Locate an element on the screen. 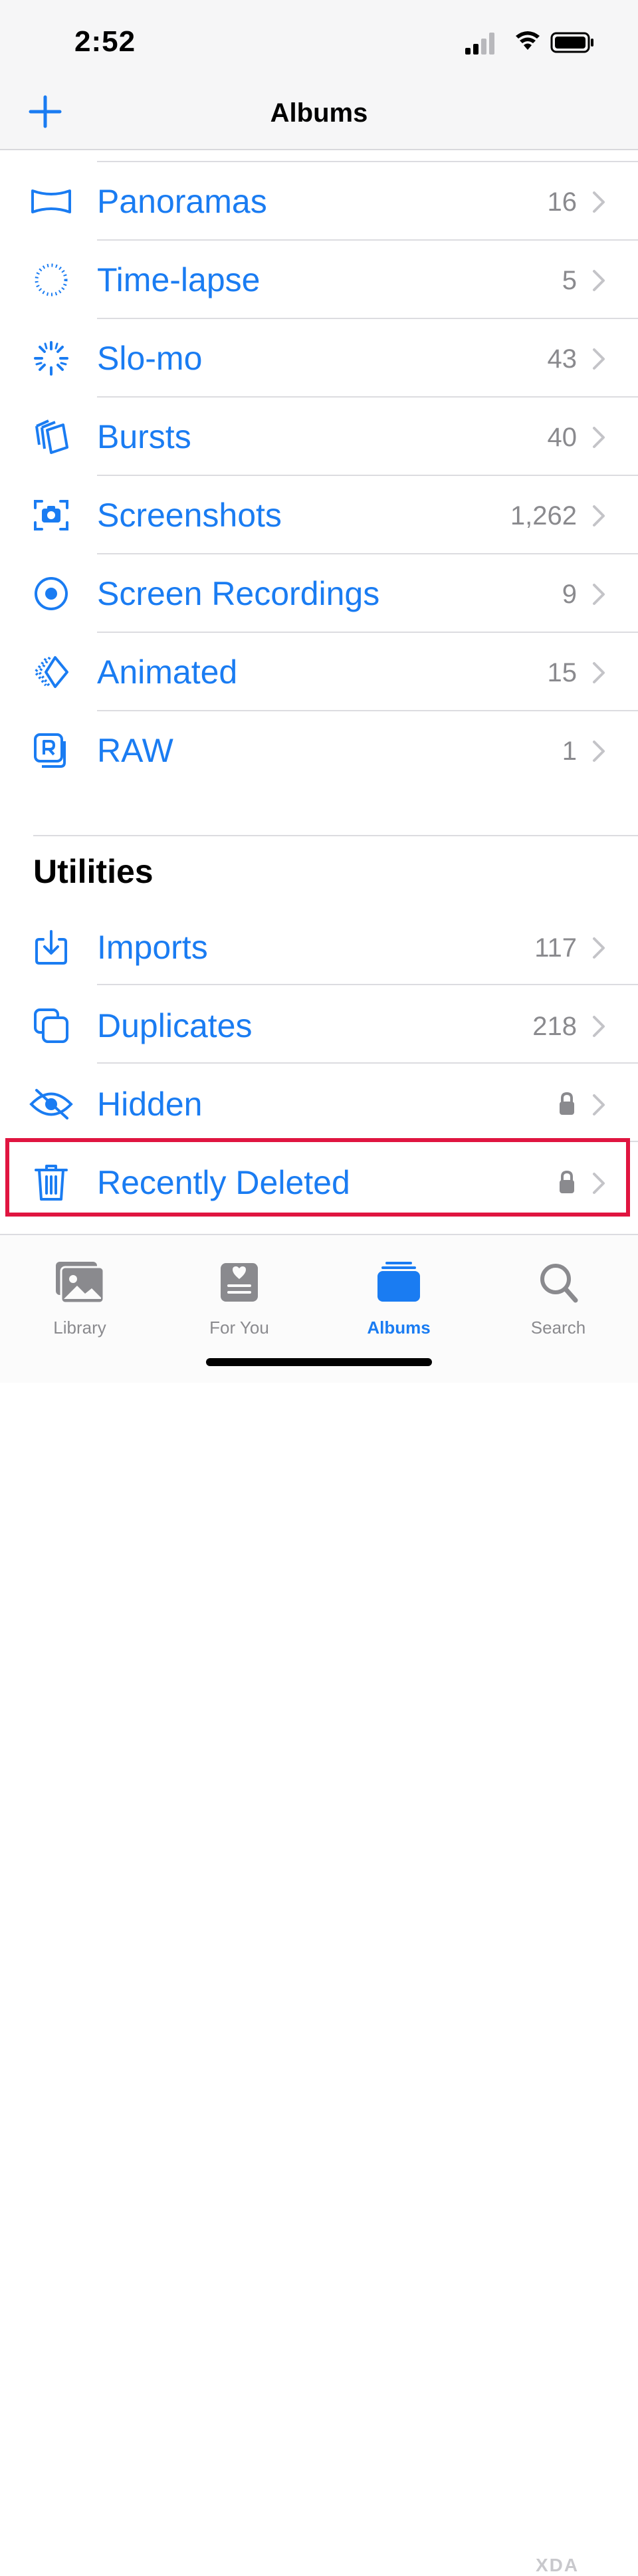 This screenshot has height=2576, width=638. highlight-box is located at coordinates (317, 1177).